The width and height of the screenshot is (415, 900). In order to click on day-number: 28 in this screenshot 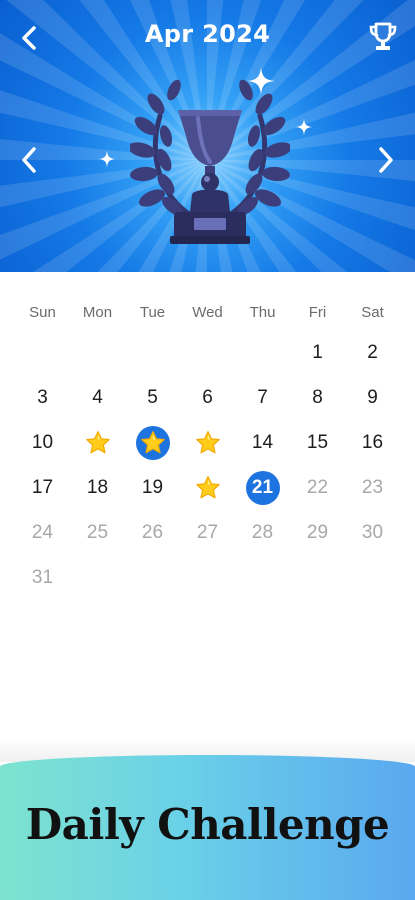, I will do `click(263, 533)`.